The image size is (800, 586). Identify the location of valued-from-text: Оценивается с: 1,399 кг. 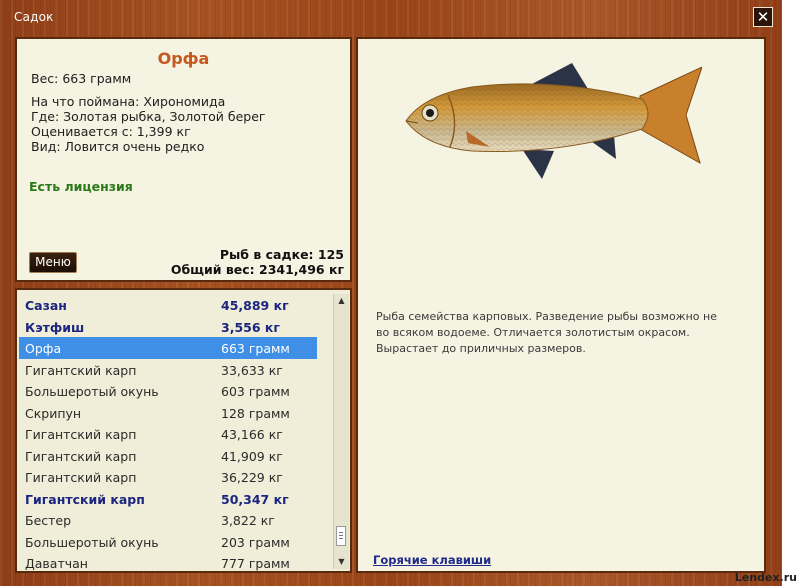
(111, 131).